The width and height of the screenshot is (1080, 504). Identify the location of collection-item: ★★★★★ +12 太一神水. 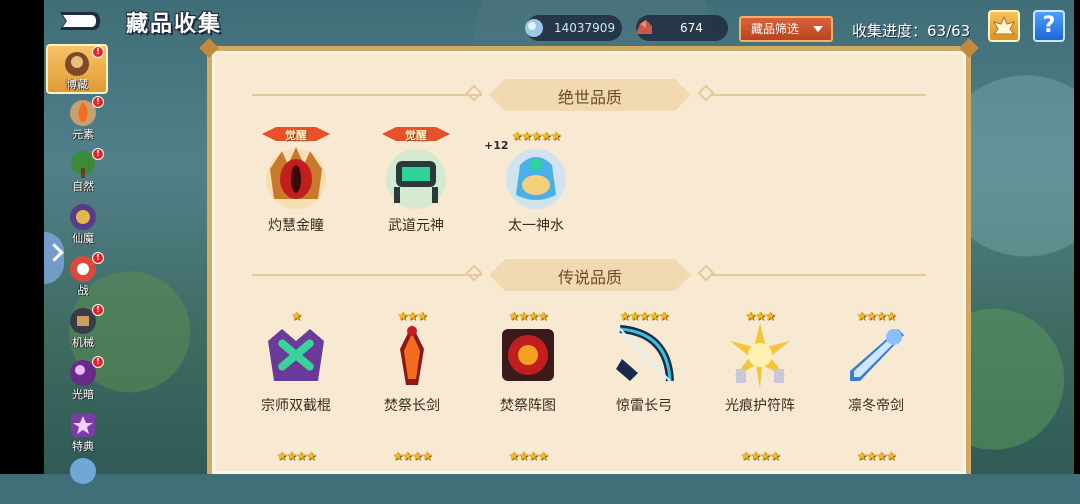
(535, 185).